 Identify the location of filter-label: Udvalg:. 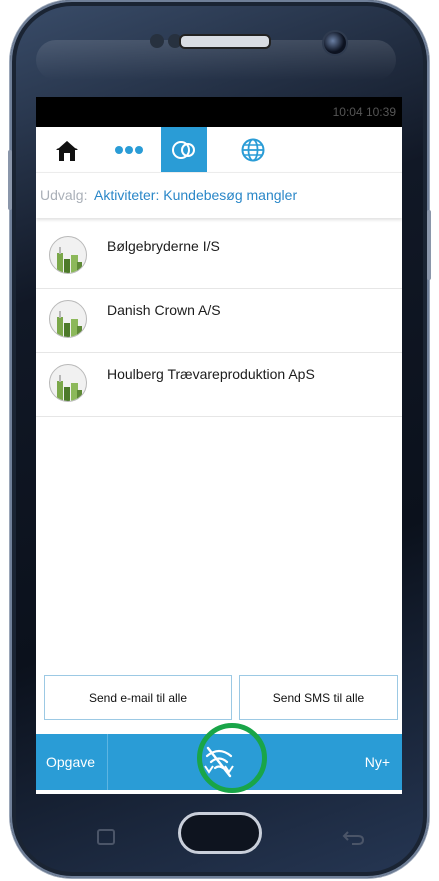
(64, 195).